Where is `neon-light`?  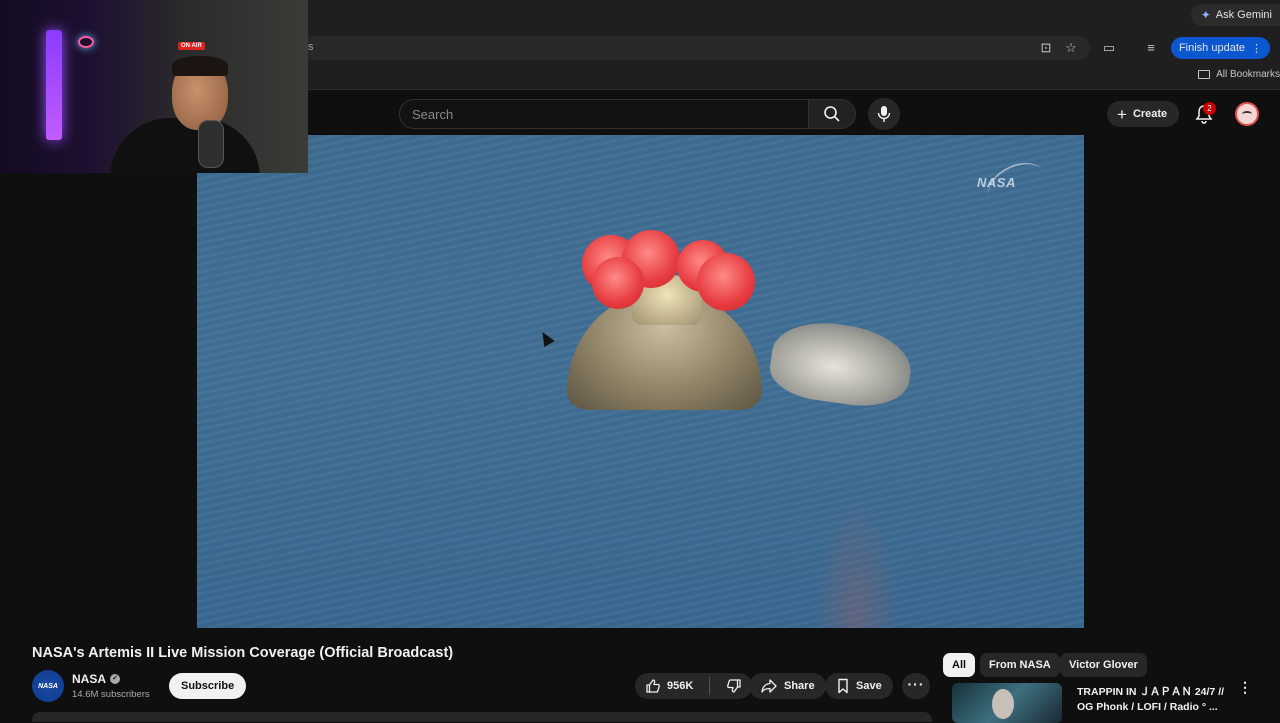
neon-light is located at coordinates (54, 85).